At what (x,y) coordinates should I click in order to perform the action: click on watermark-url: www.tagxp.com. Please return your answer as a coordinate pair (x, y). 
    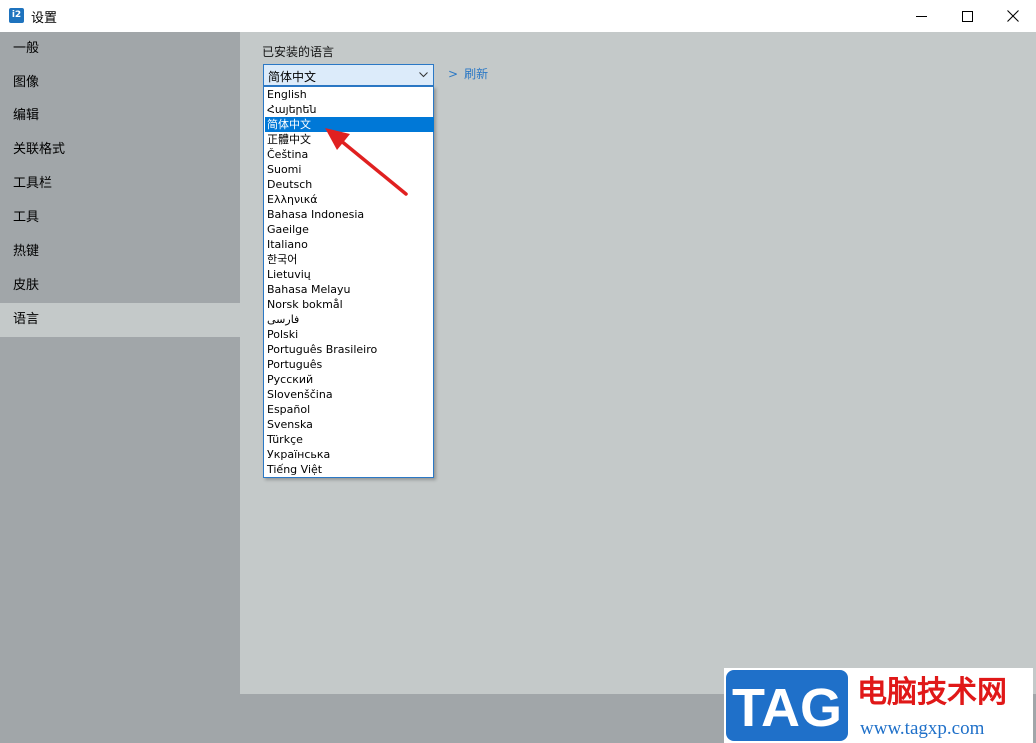
    Looking at the image, I should click on (922, 728).